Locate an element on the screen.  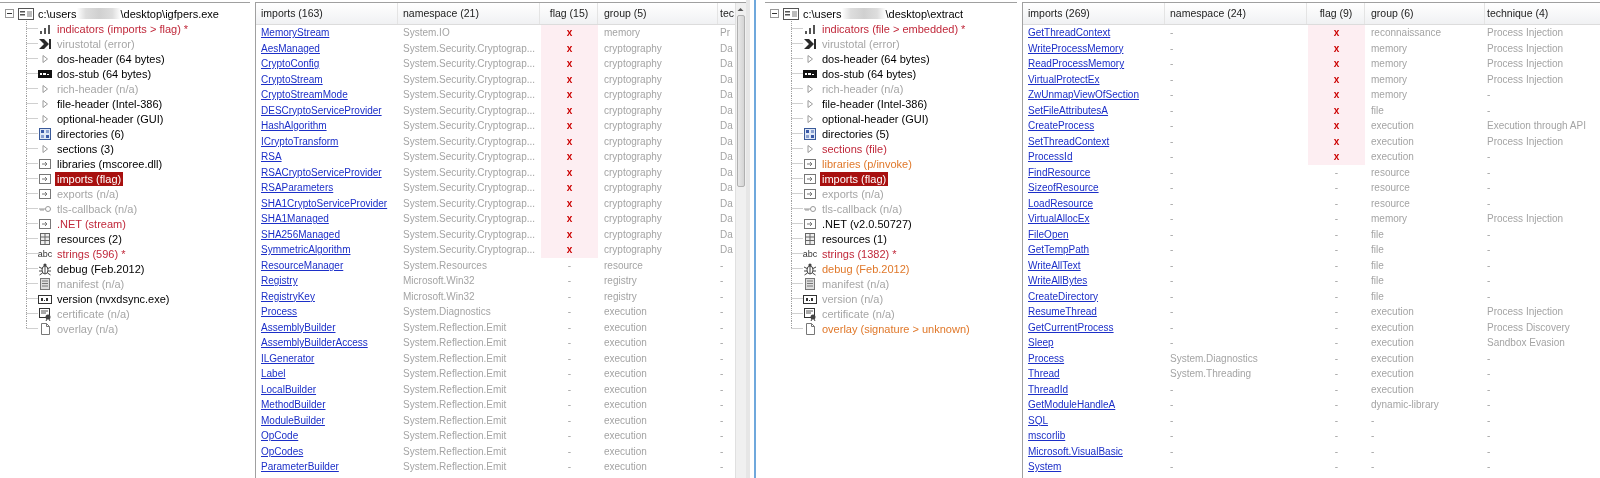
import-link: LocalBuilder is located at coordinates (327, 389).